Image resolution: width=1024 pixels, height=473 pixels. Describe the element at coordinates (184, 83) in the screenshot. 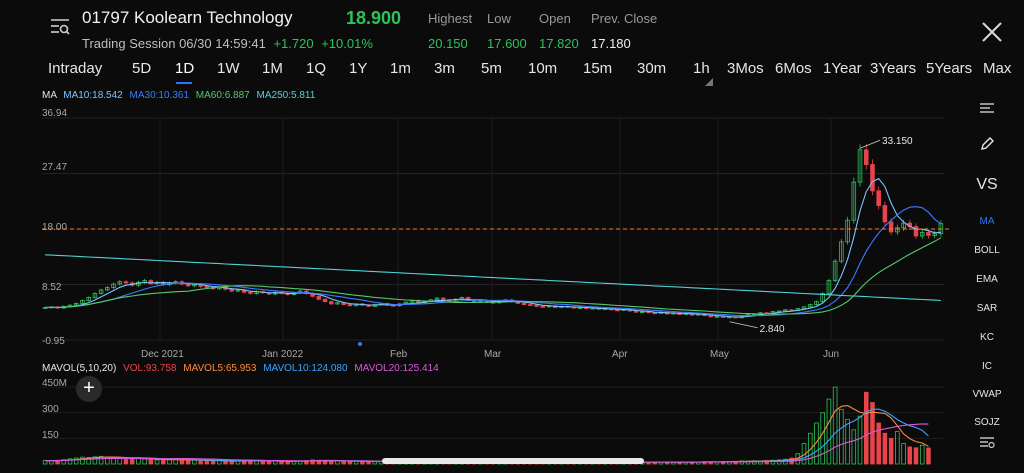

I see `active-tab-indicator` at that location.